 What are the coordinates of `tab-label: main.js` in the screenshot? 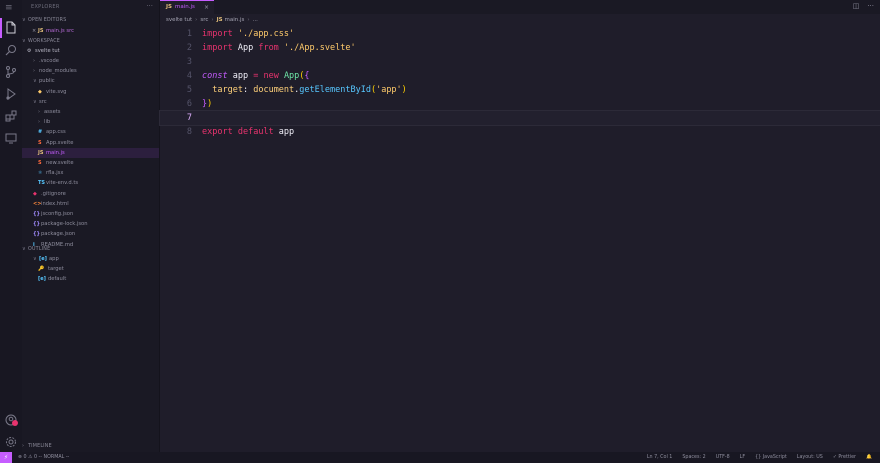 It's located at (185, 7).